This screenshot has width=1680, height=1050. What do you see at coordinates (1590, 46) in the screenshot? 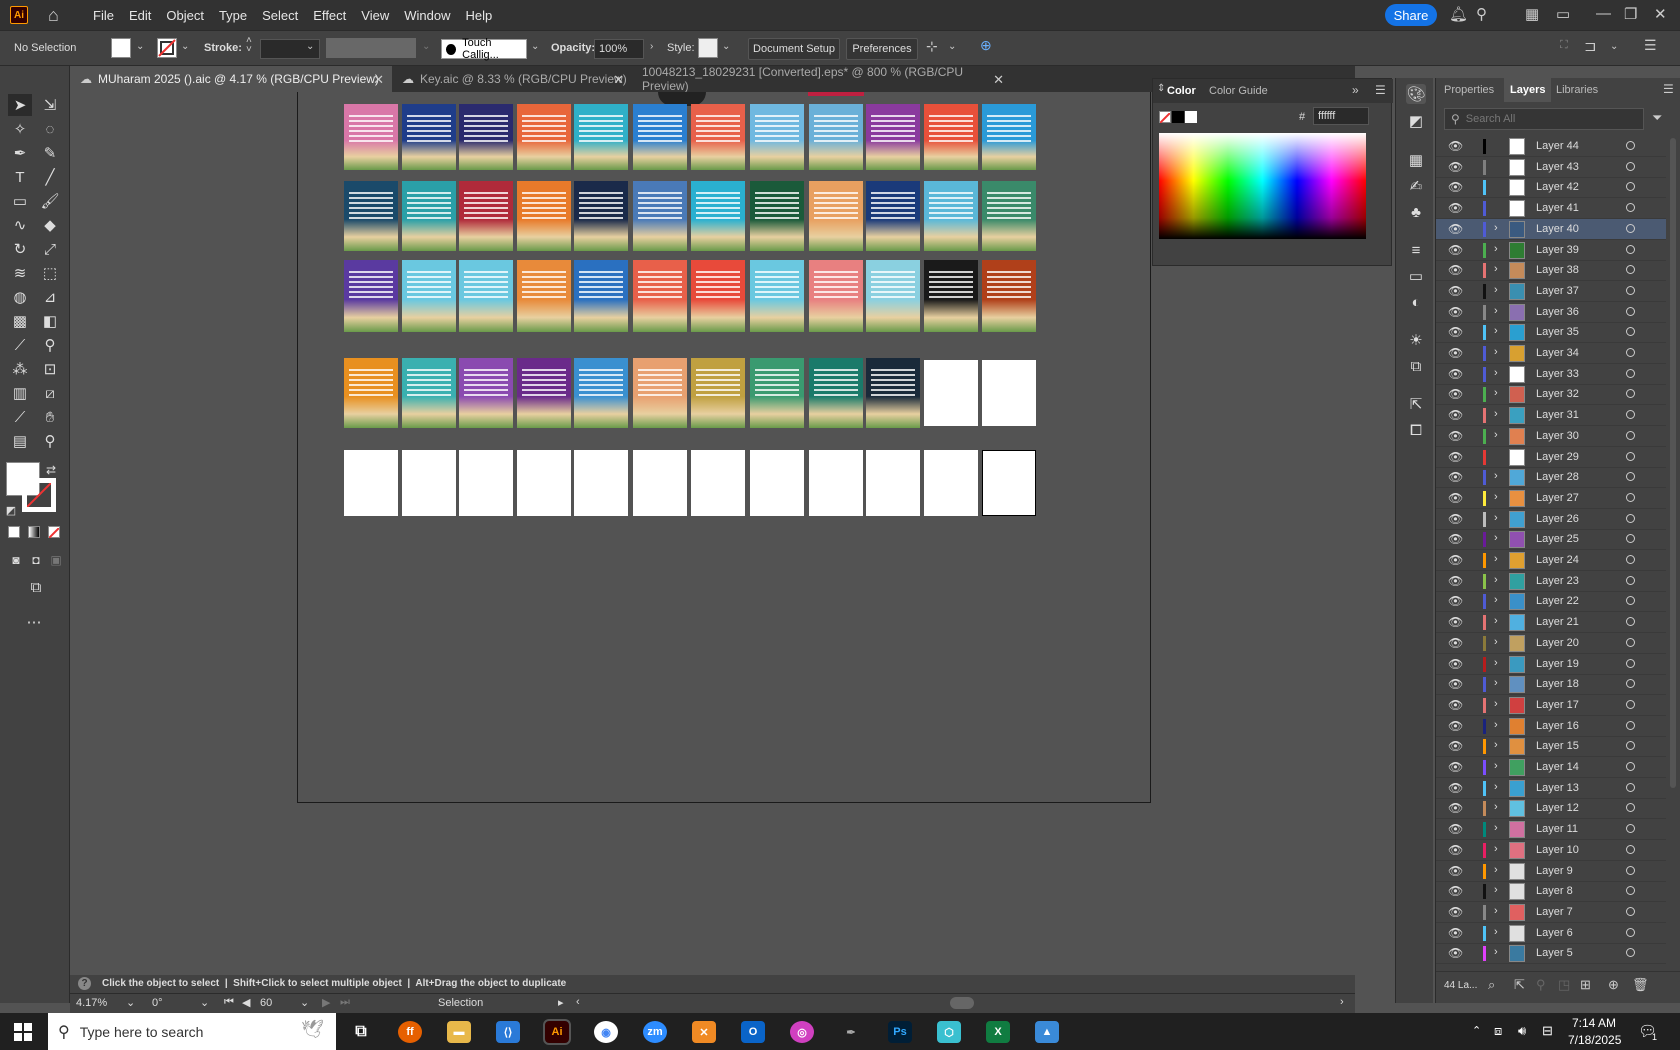
I see `panel-toggle-icon: ⊐` at bounding box center [1590, 46].